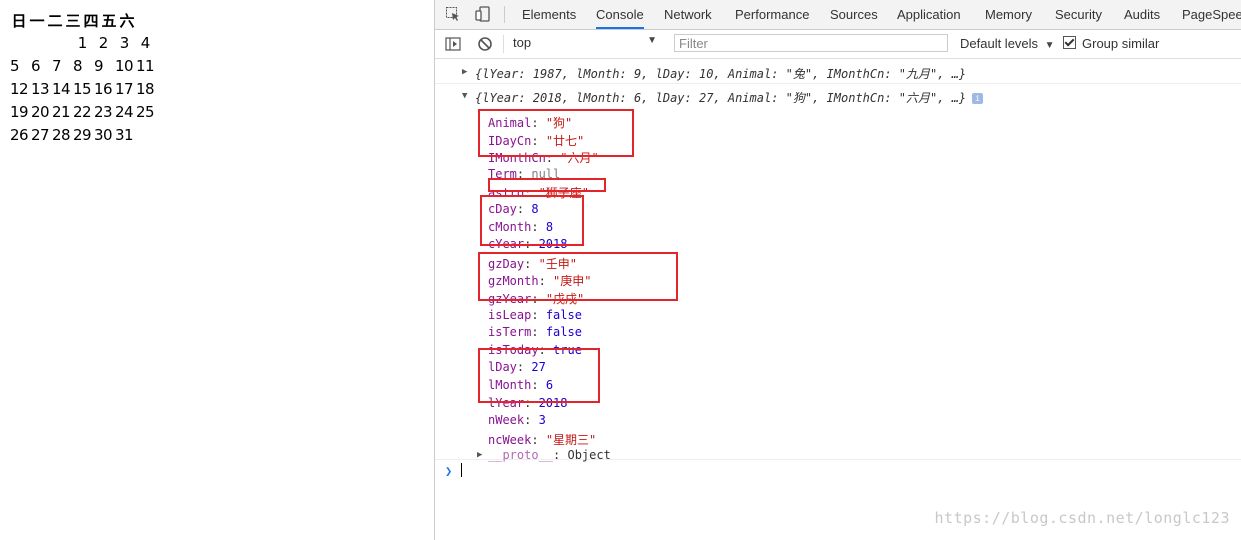 The width and height of the screenshot is (1241, 540). What do you see at coordinates (585, 43) in the screenshot?
I see `context-selector: top ▼` at bounding box center [585, 43].